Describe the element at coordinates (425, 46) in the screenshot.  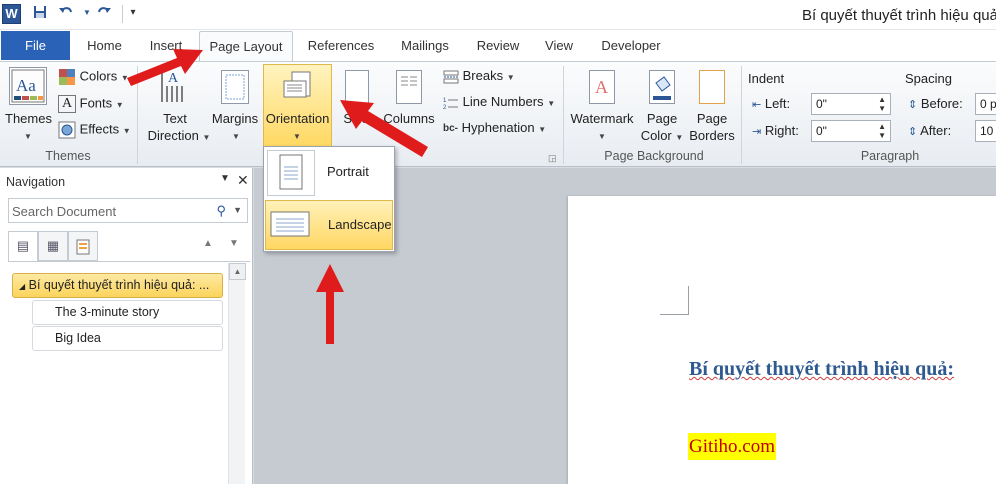
I see `tab-mailings: Mailings` at that location.